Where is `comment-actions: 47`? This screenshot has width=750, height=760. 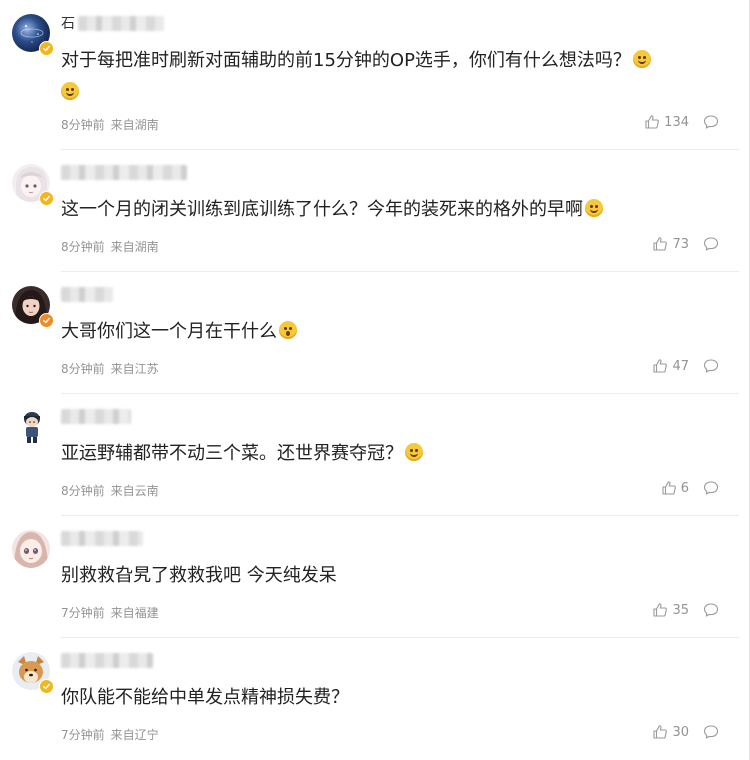
comment-actions: 47 is located at coordinates (685, 366).